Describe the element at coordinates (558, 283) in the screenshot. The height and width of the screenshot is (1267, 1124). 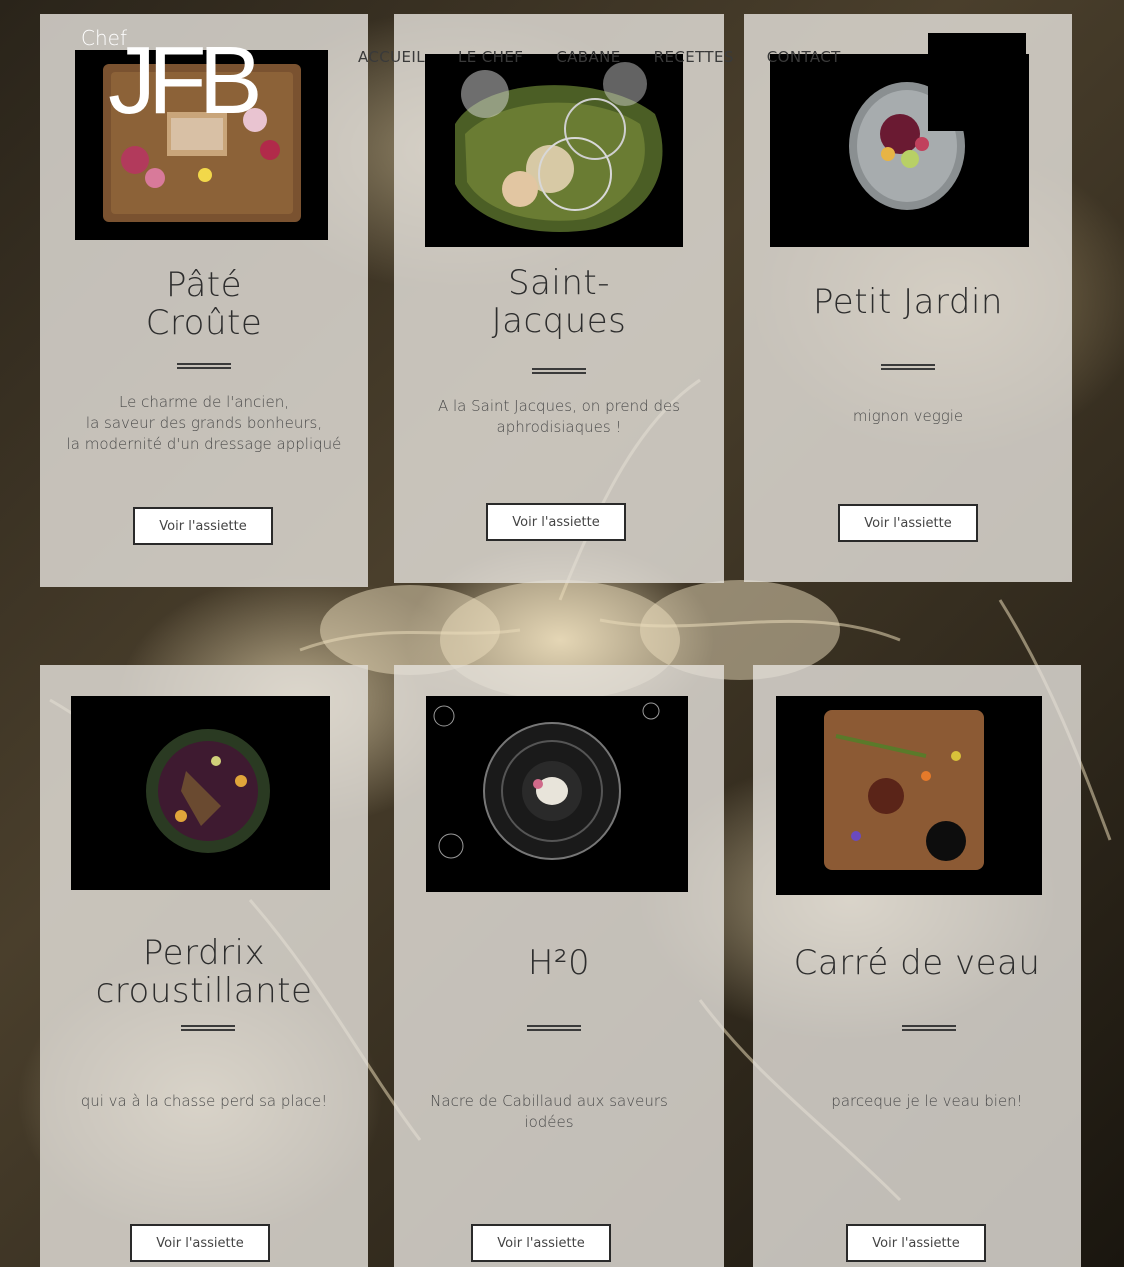
I see `card-title: Saint-` at that location.